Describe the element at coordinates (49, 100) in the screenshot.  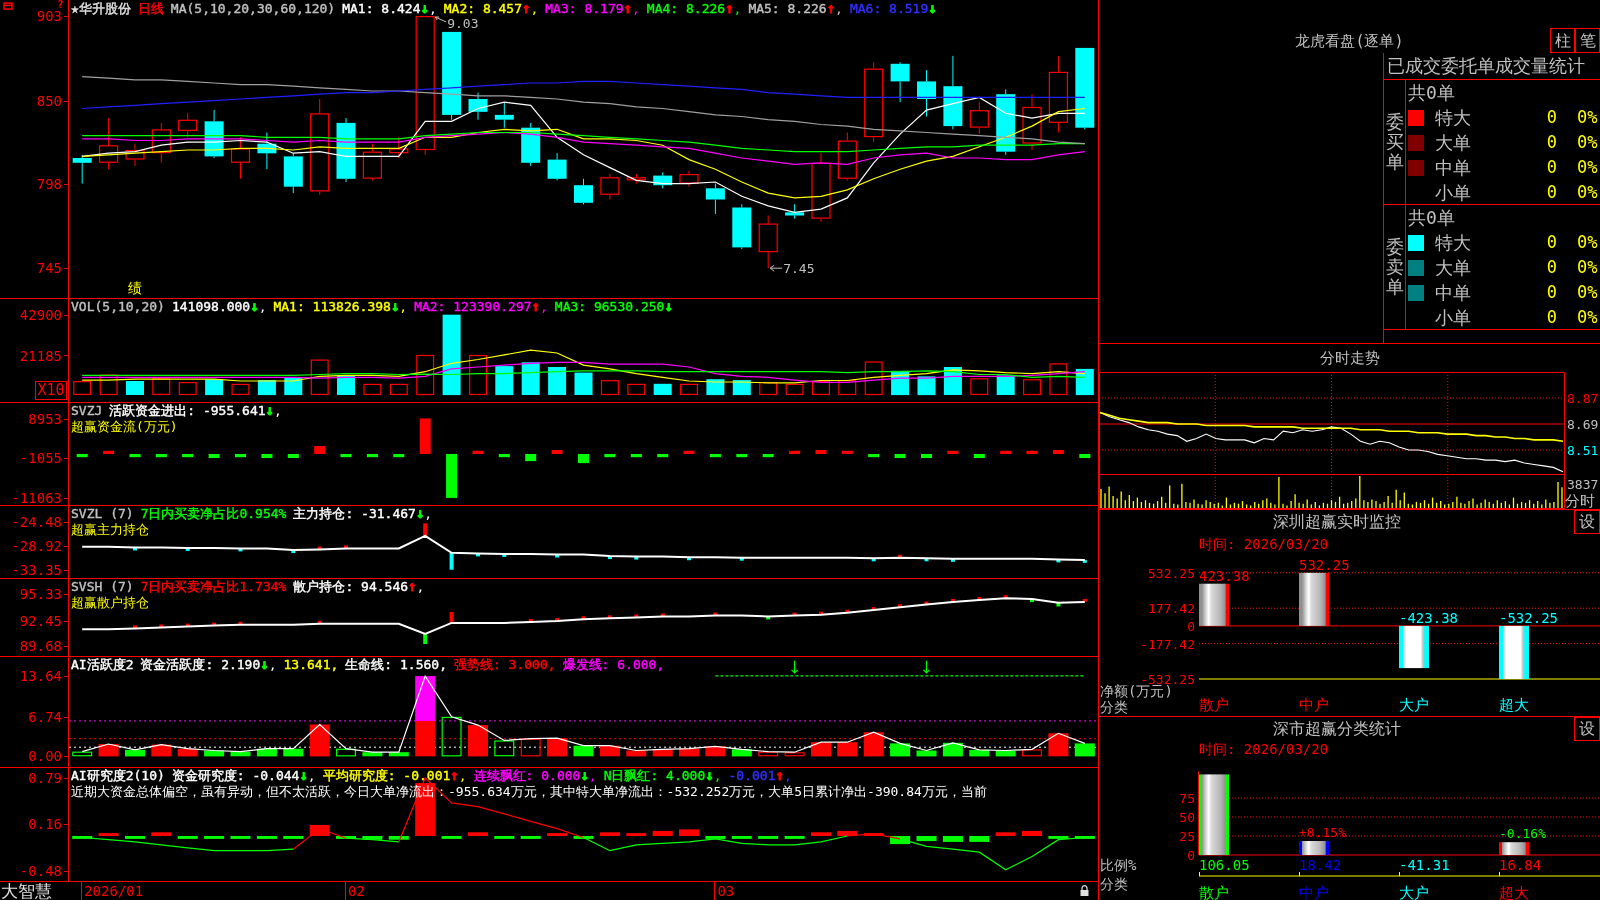
I see `axis-label: 850` at that location.